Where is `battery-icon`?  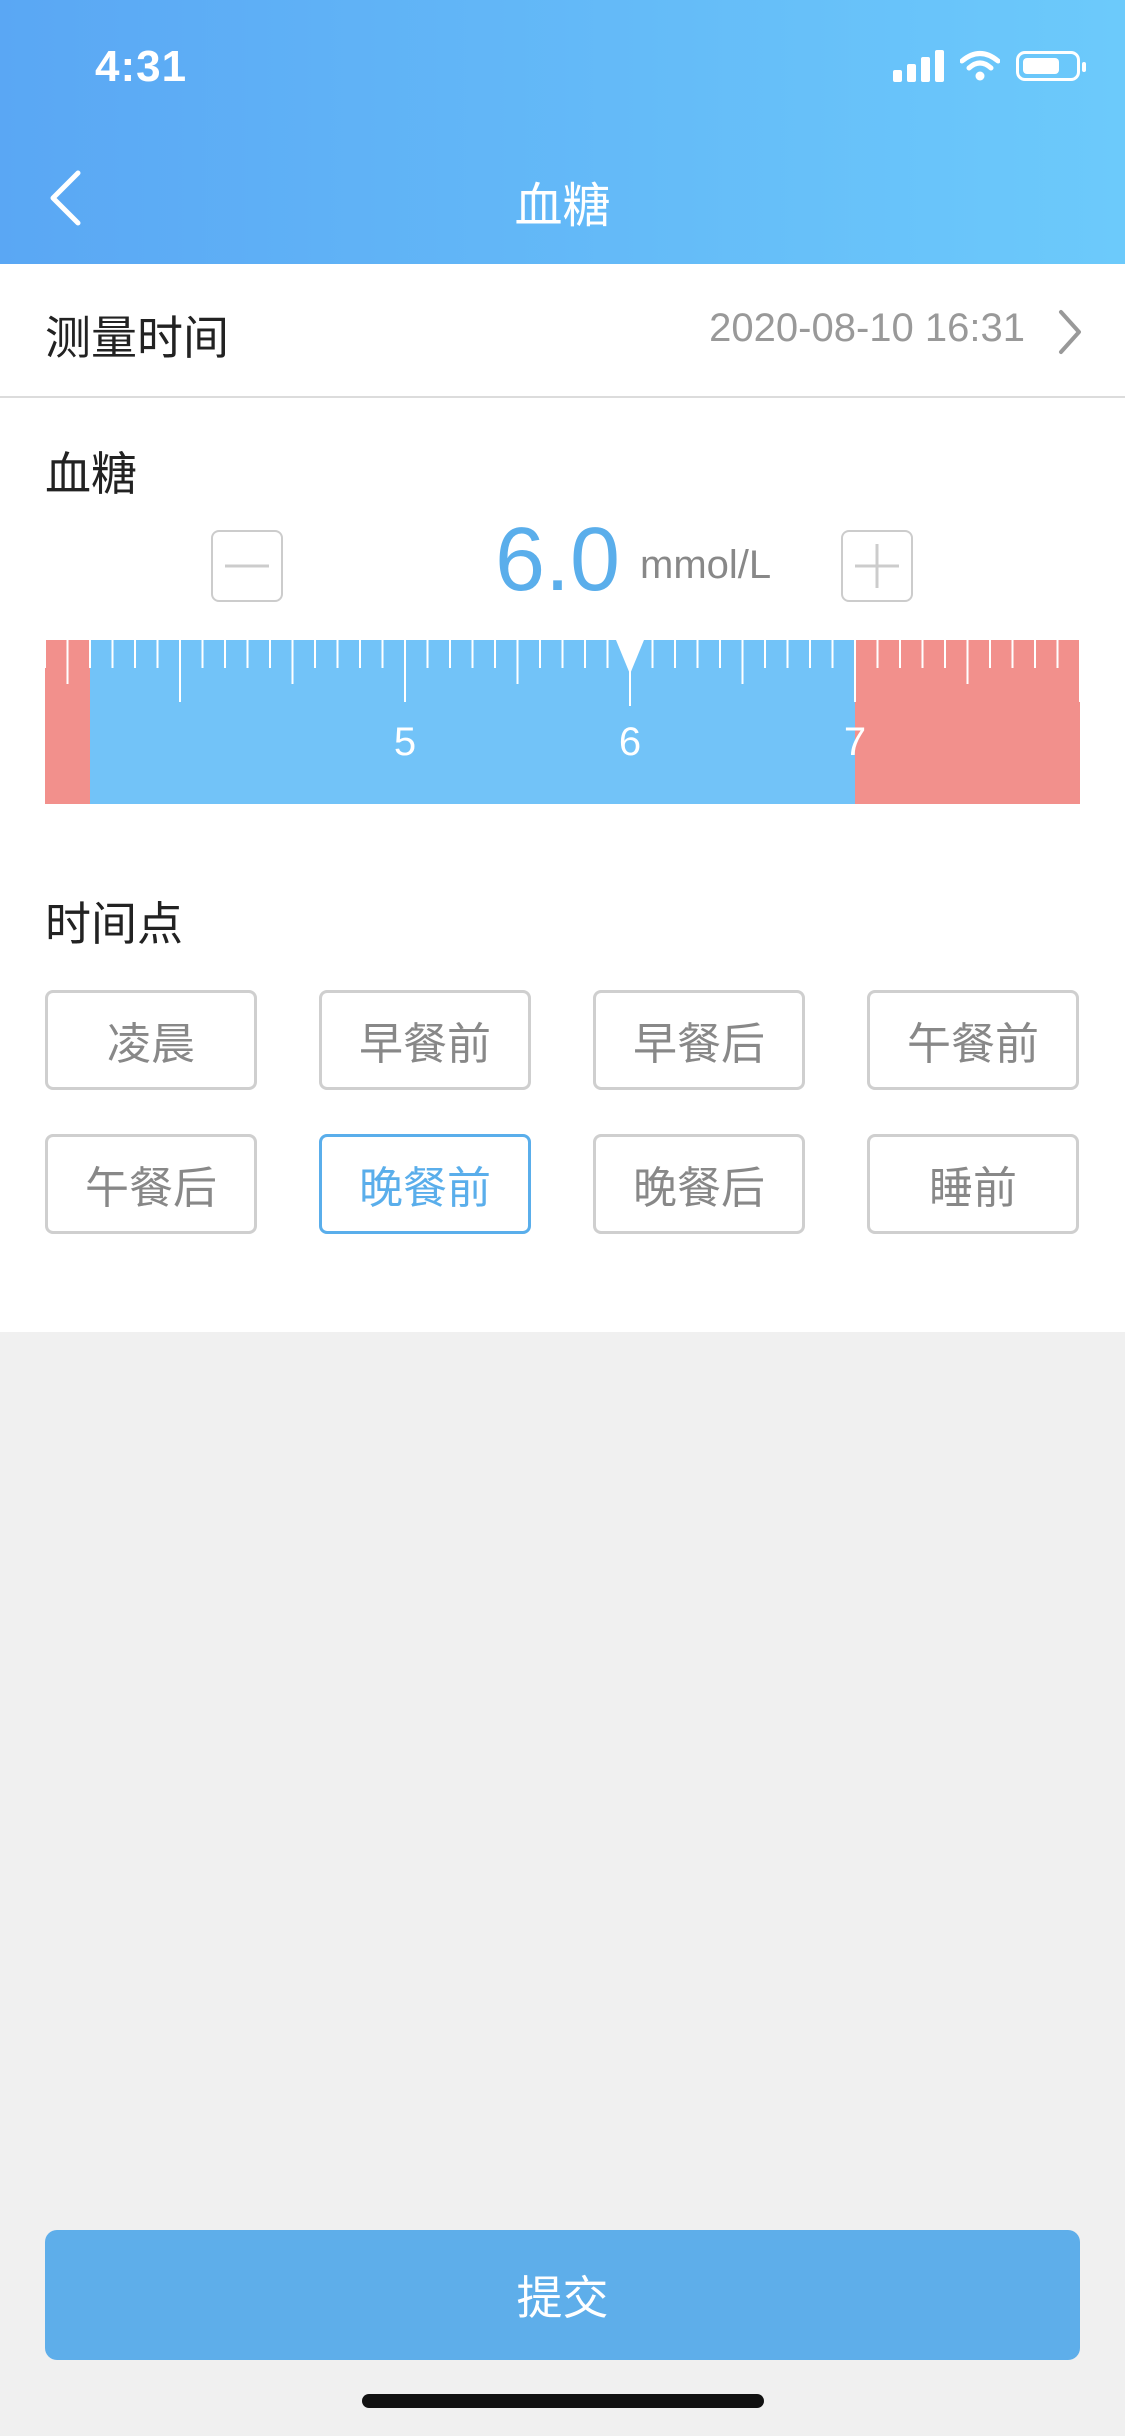
battery-icon is located at coordinates (1051, 66).